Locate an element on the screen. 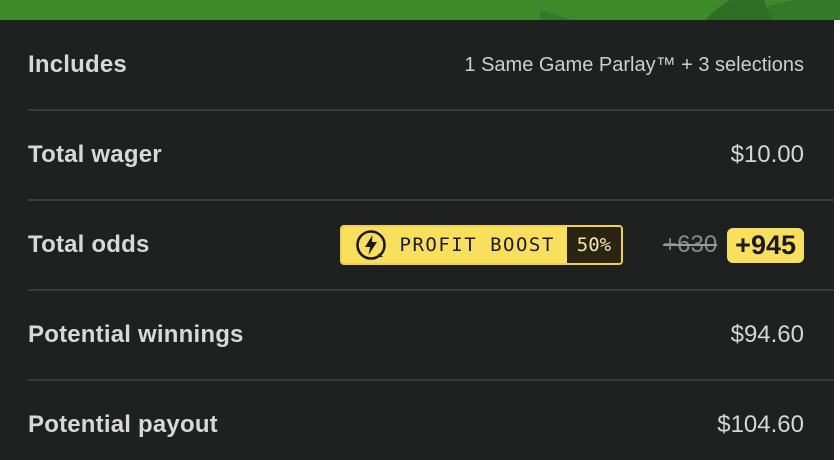  includes-label: Includes is located at coordinates (77, 64).